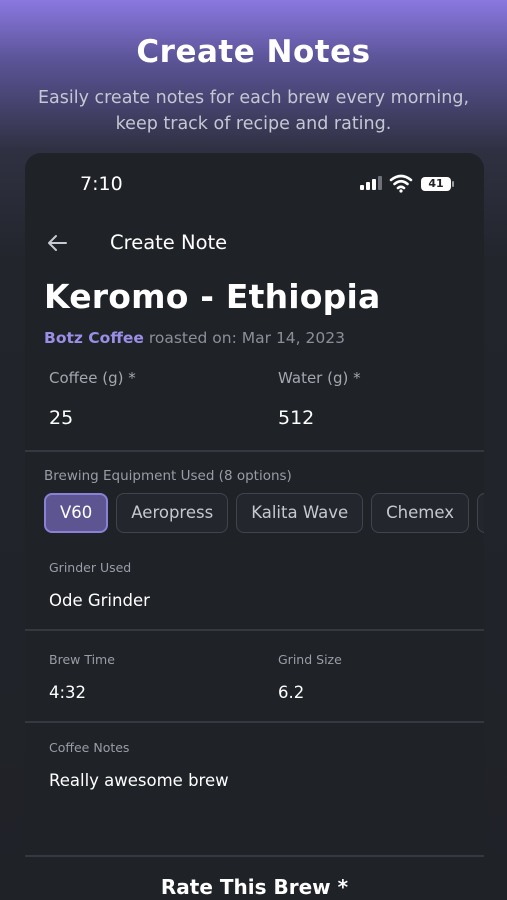  What do you see at coordinates (254, 887) in the screenshot?
I see `rate-brew-title: Rate This Brew *` at bounding box center [254, 887].